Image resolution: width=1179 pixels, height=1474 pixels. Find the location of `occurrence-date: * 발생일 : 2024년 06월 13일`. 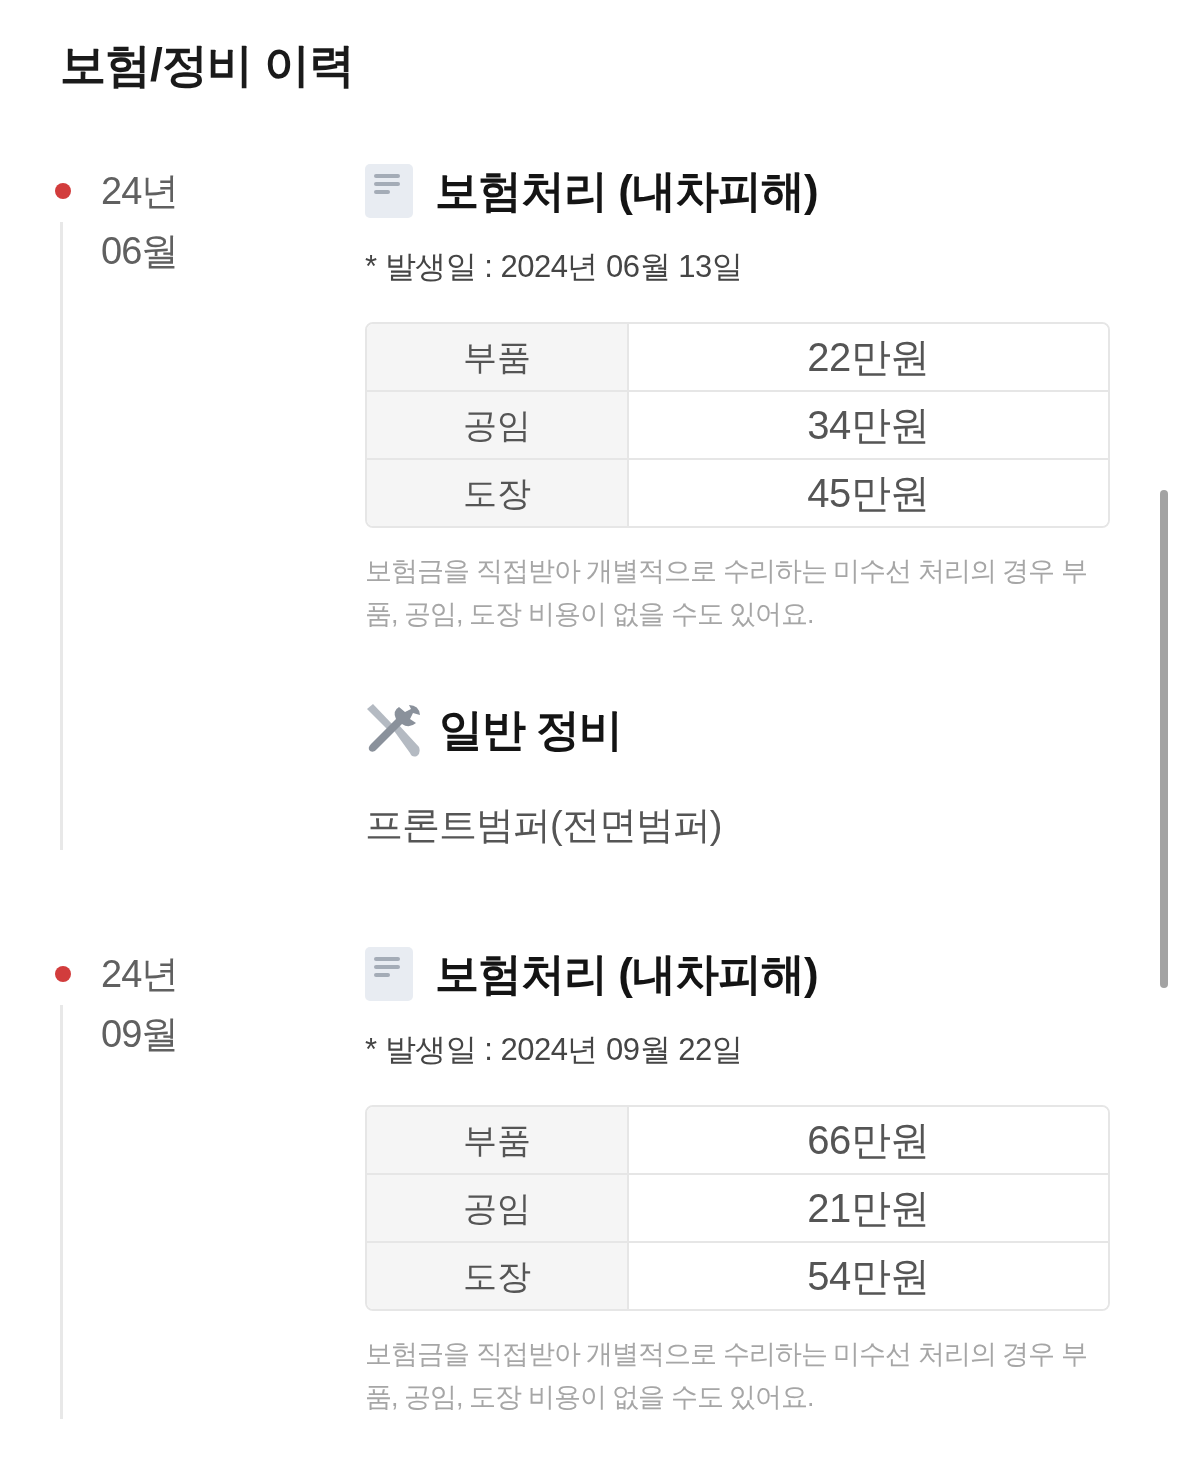

occurrence-date: * 발생일 : 2024년 06월 13일 is located at coordinates (554, 267).